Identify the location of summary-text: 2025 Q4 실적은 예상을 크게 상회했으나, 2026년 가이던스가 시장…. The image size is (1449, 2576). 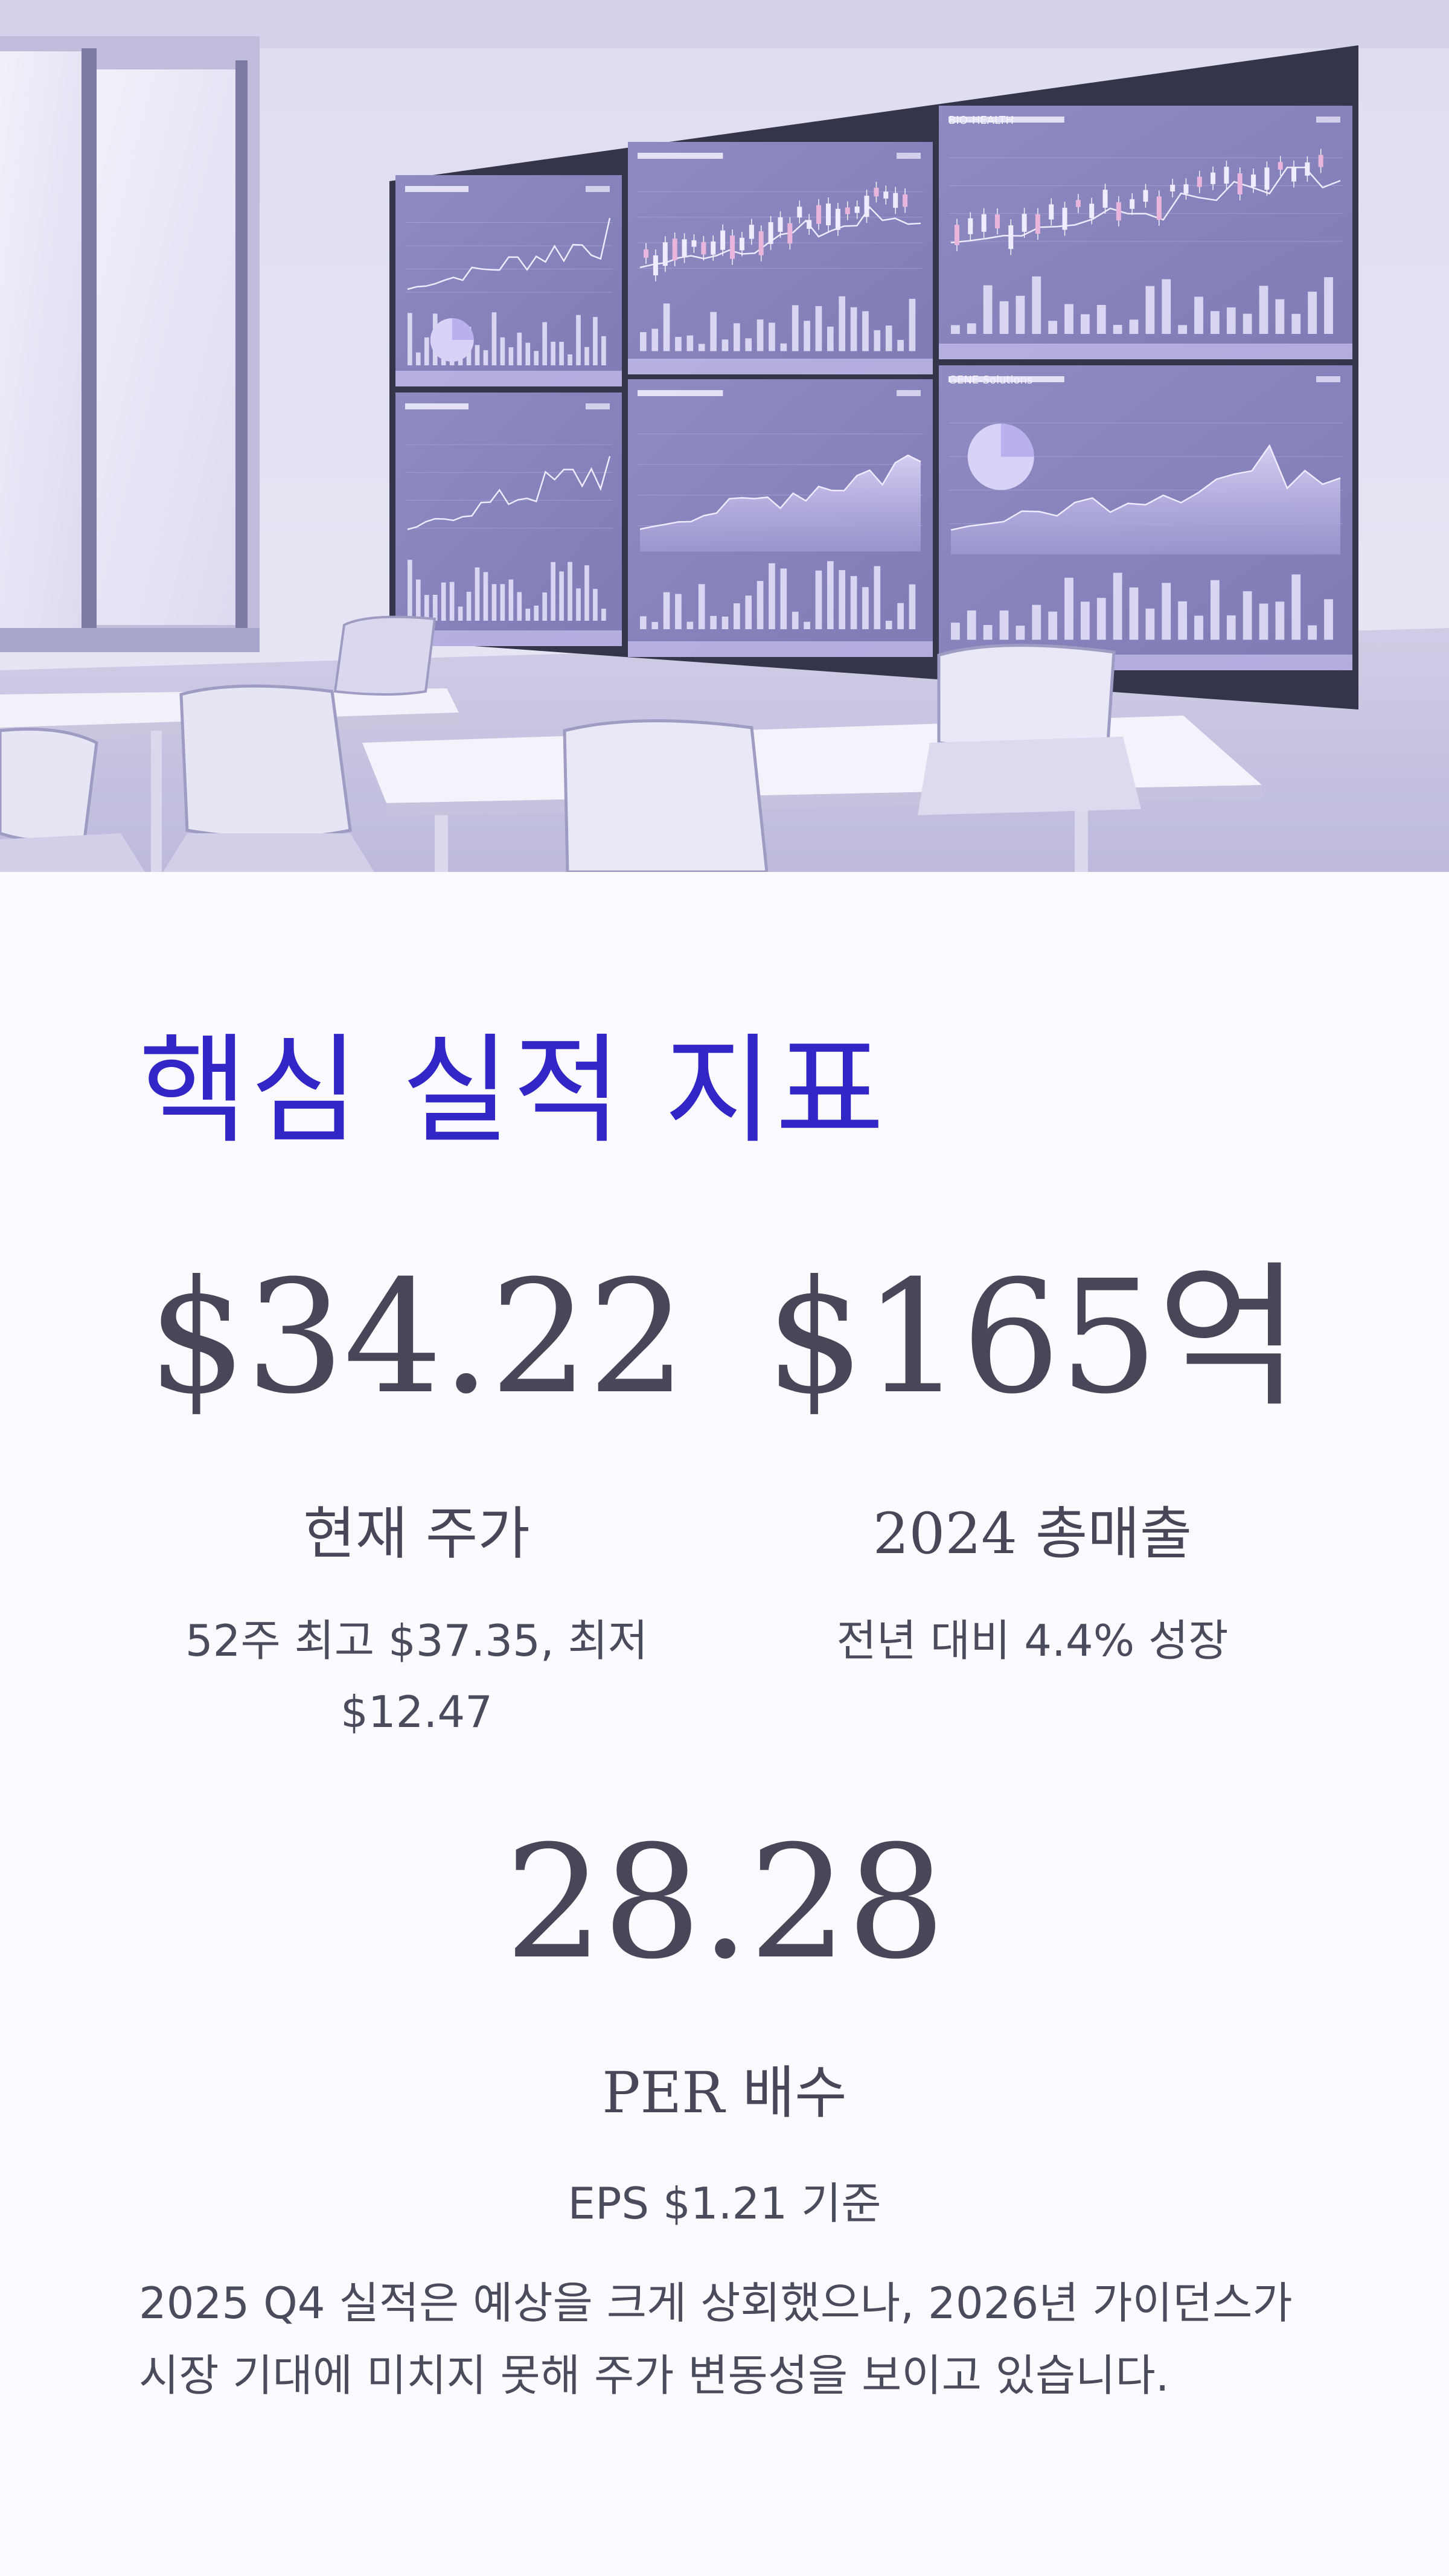
(716, 2339).